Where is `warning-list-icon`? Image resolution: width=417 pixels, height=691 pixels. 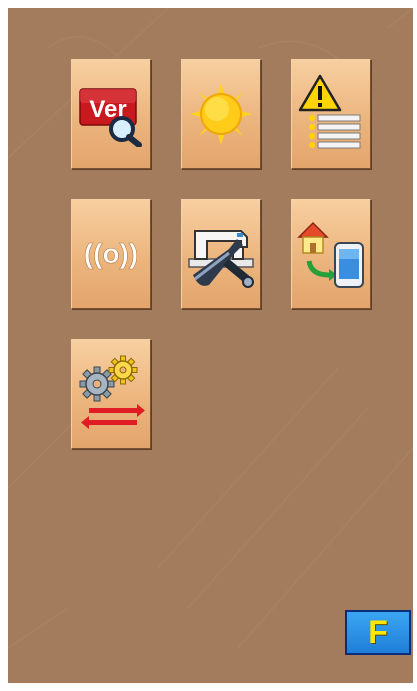
warning-list-icon is located at coordinates (329, 111).